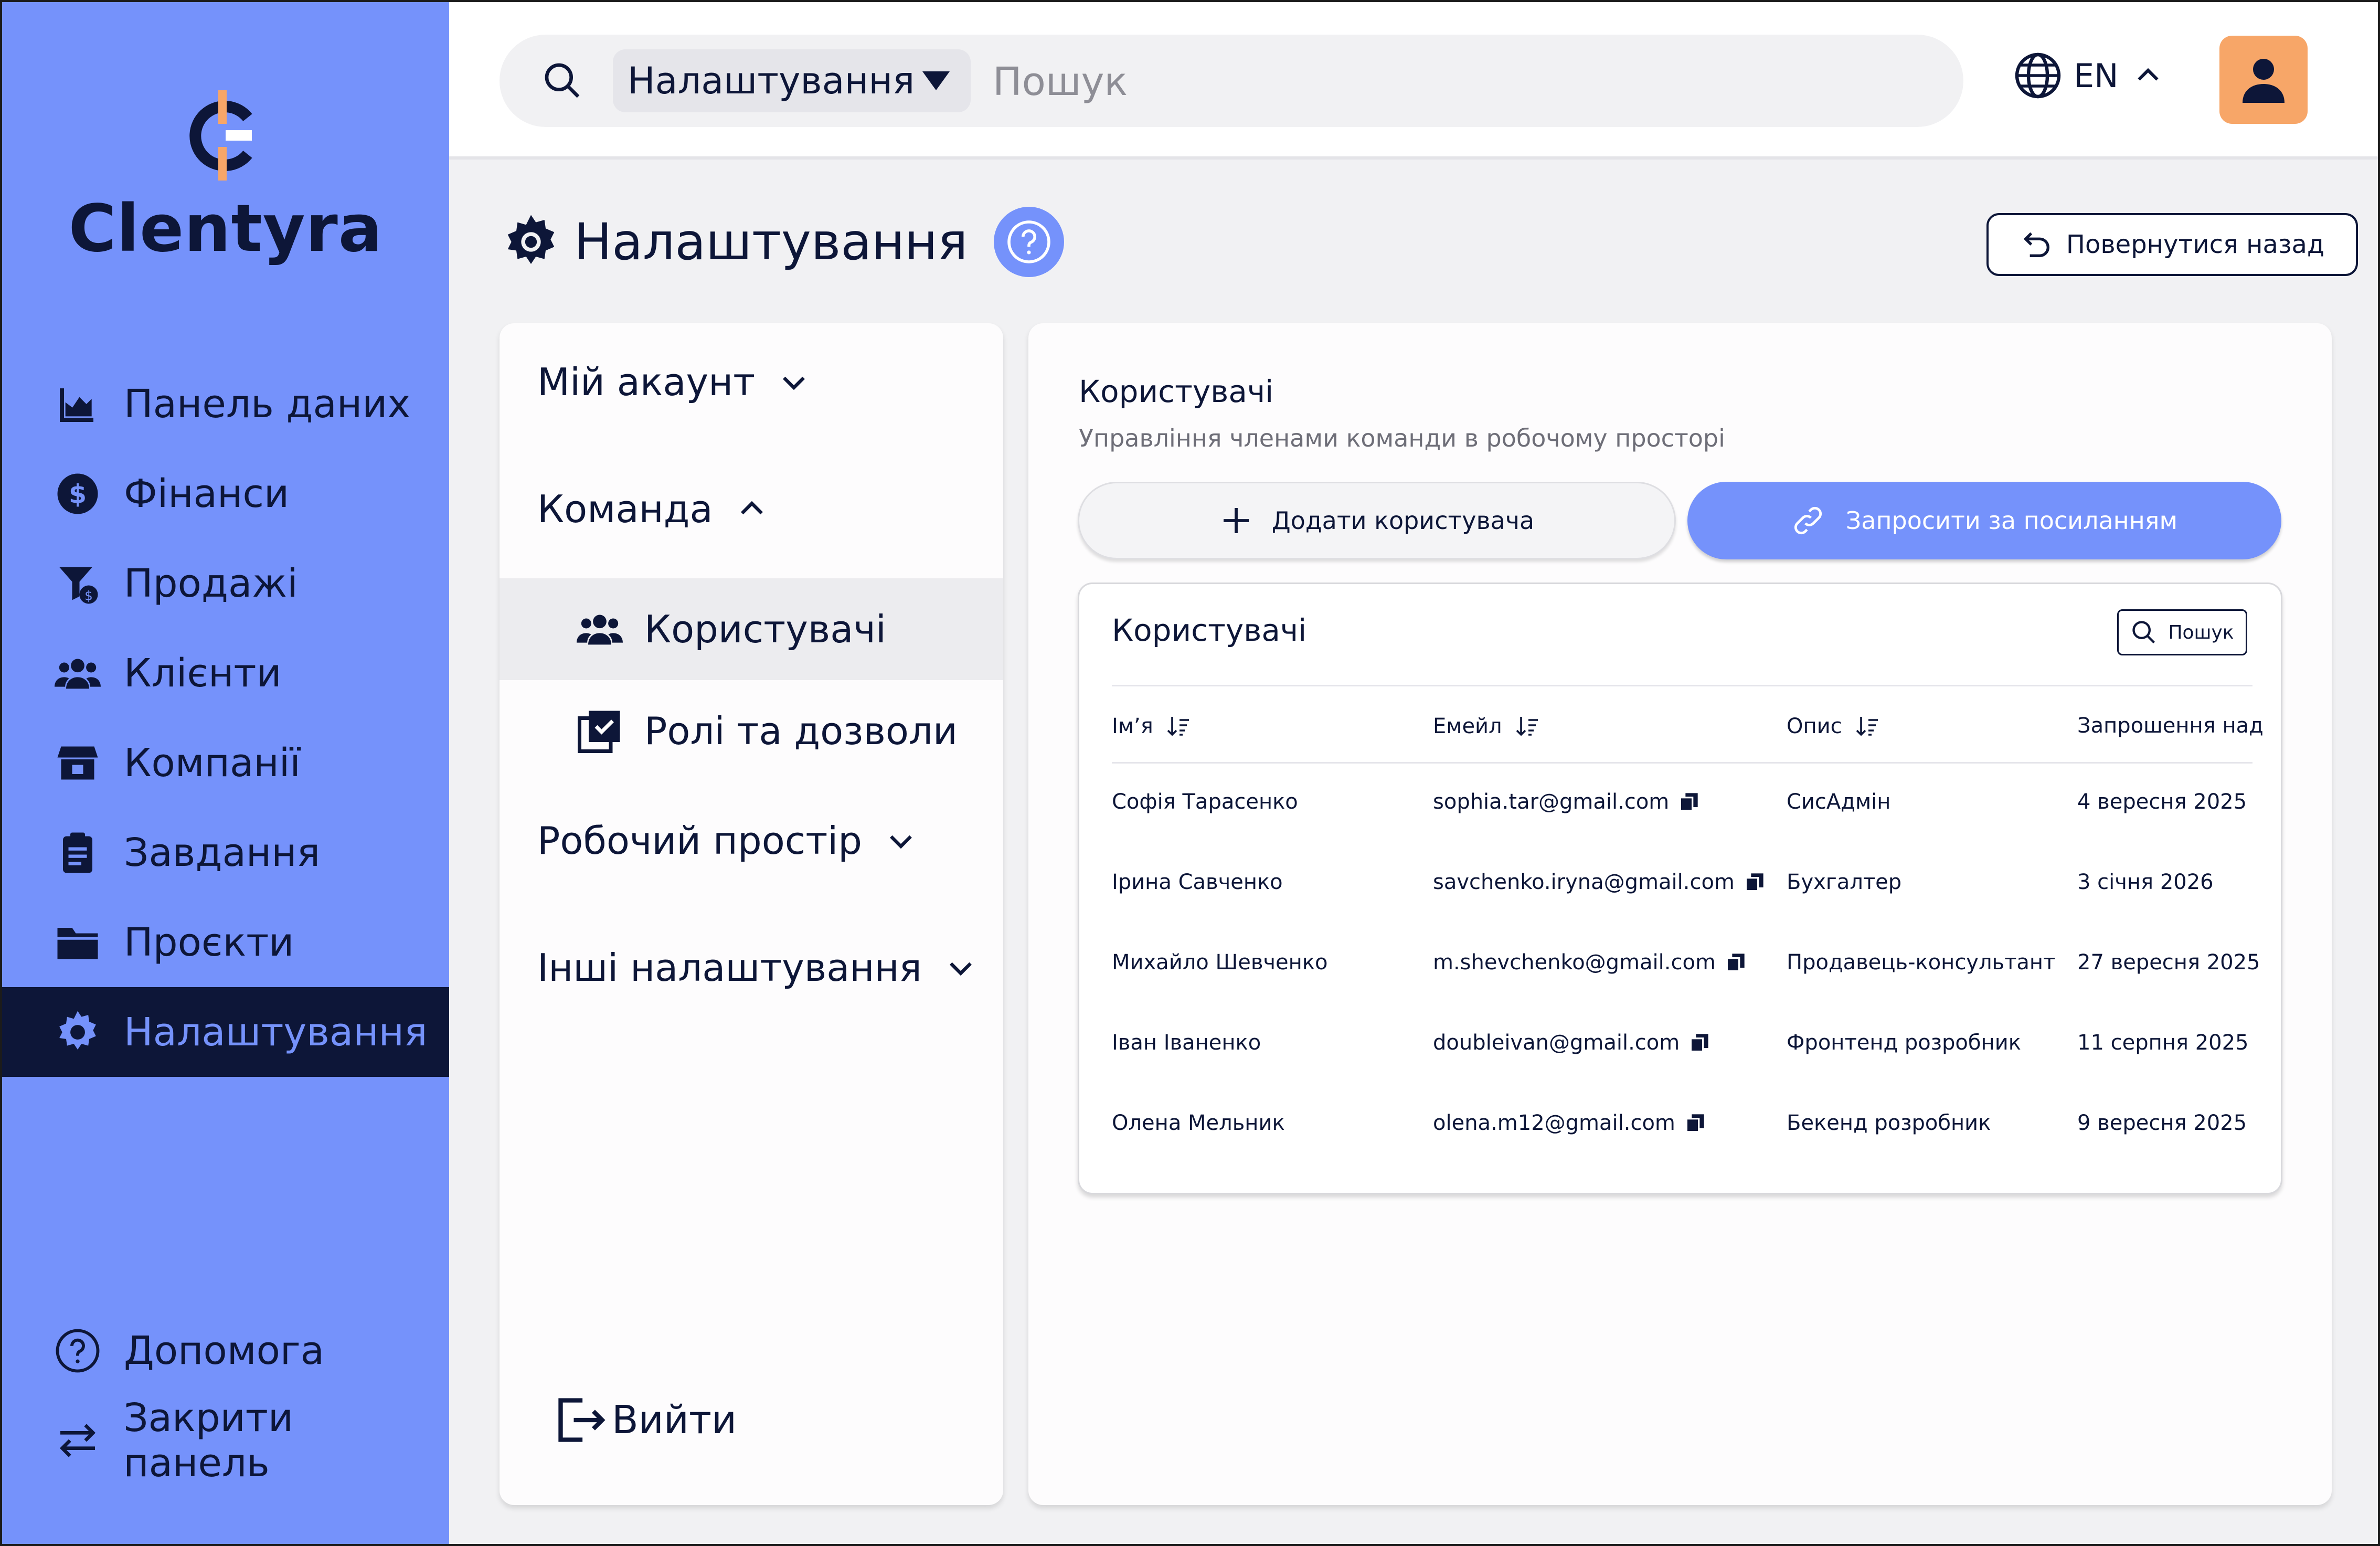 This screenshot has width=2380, height=1546. I want to click on sidebar-item-help: Допомога, so click(225, 1350).